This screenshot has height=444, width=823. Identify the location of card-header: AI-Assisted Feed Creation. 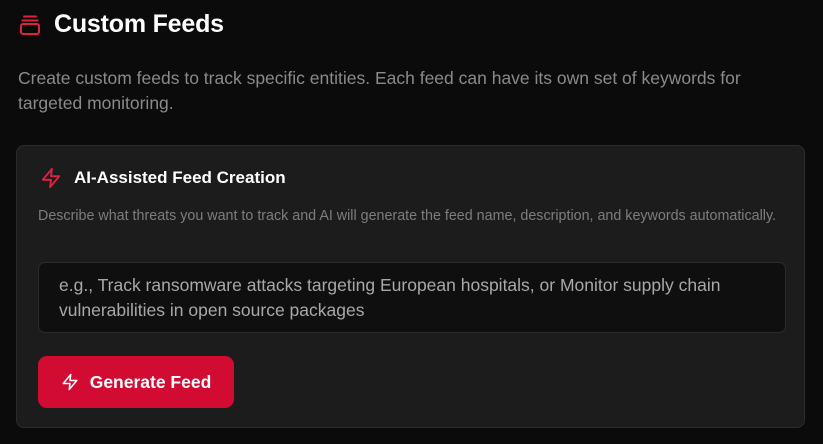
(163, 178).